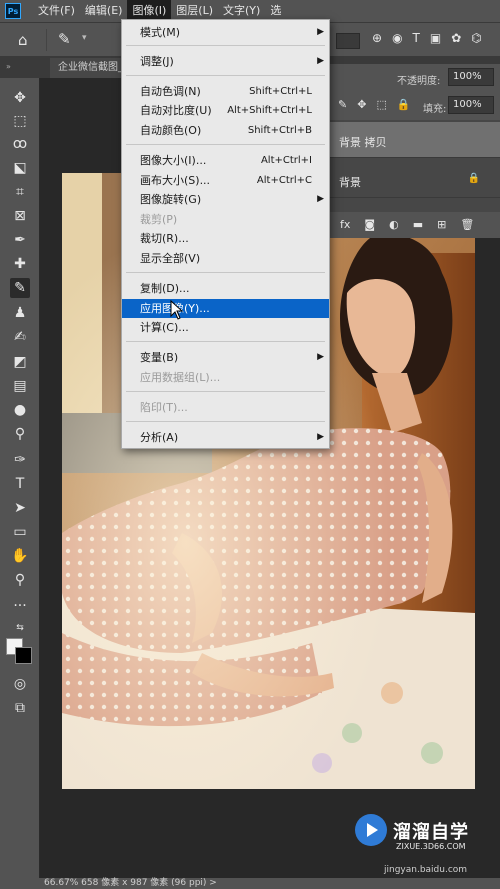 Image resolution: width=500 pixels, height=889 pixels. What do you see at coordinates (394, 224) in the screenshot?
I see `adjustment-icon: ◐` at bounding box center [394, 224].